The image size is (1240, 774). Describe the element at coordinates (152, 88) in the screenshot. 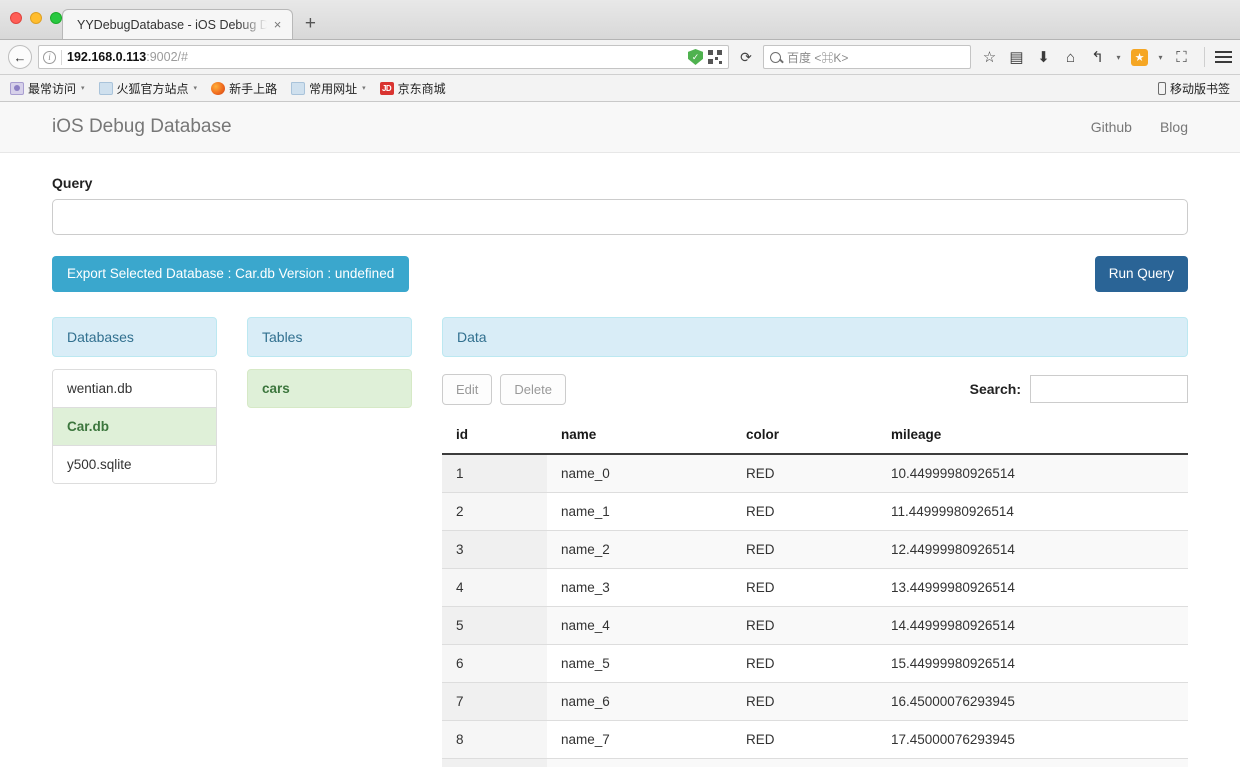

I see `bookmark-label: 火狐官方站点` at that location.